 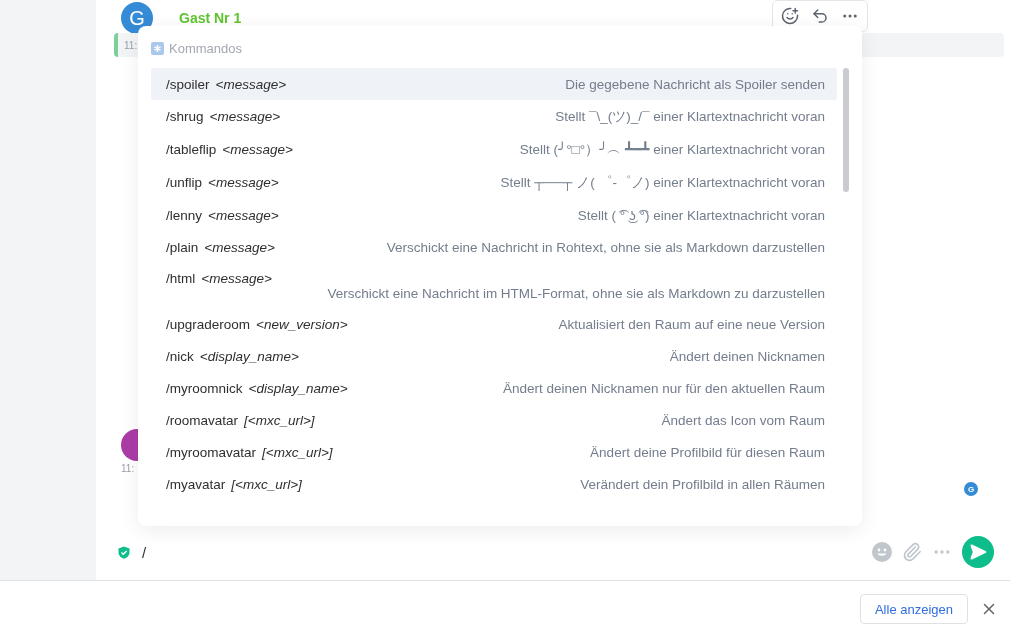 I want to click on command-name: /shrug, so click(x=185, y=116).